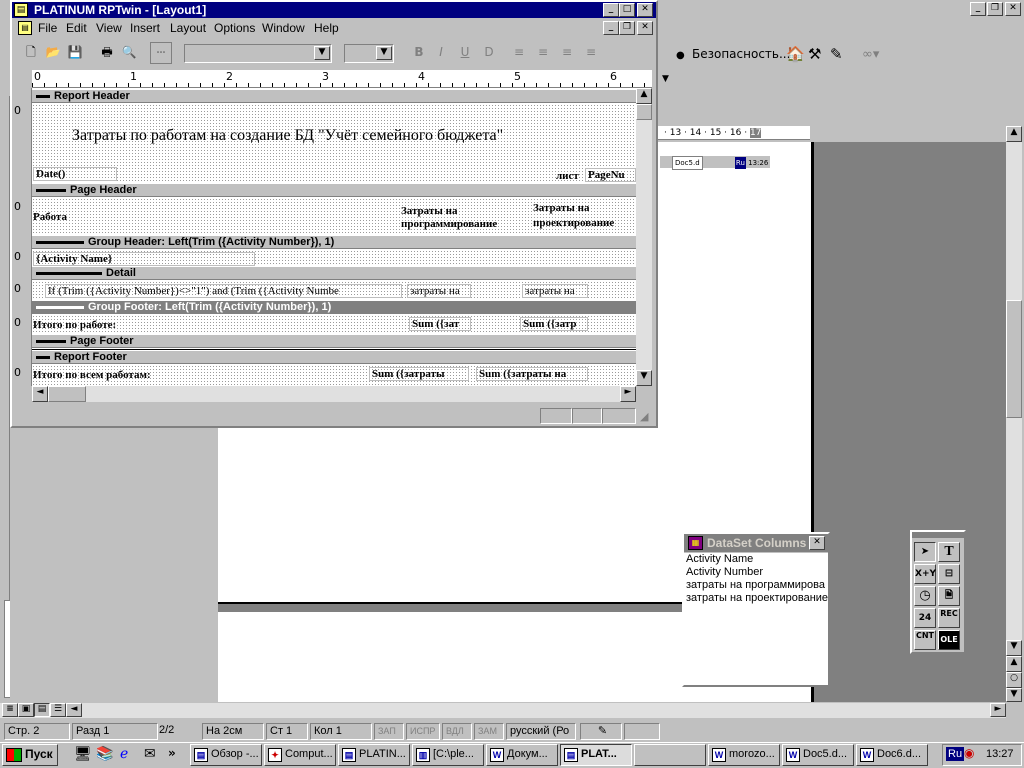 The width and height of the screenshot is (1024, 768). Describe the element at coordinates (107, 53) in the screenshot. I see `print-icon: 🖶` at that location.